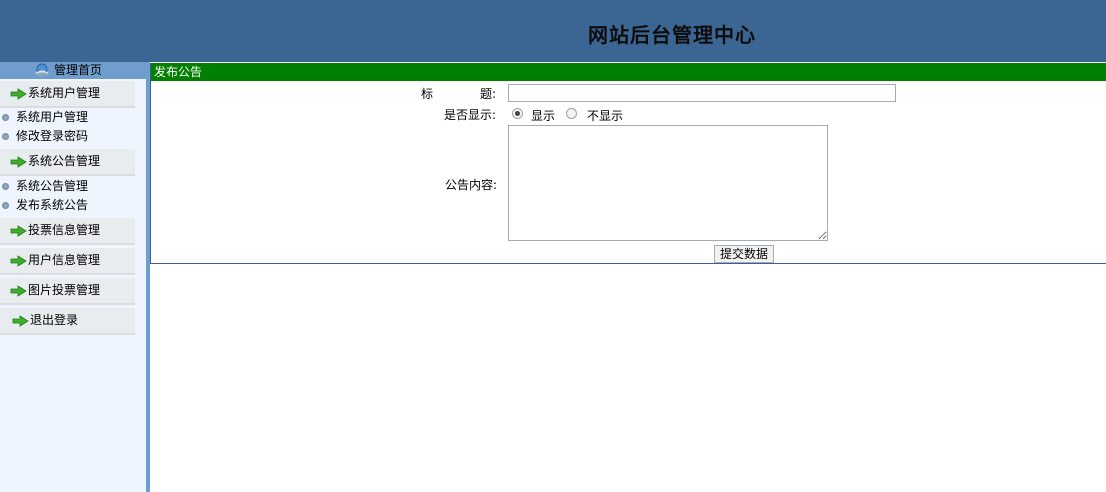 The width and height of the screenshot is (1106, 492). Describe the element at coordinates (52, 205) in the screenshot. I see `menu-item-label: 发布系统公告` at that location.